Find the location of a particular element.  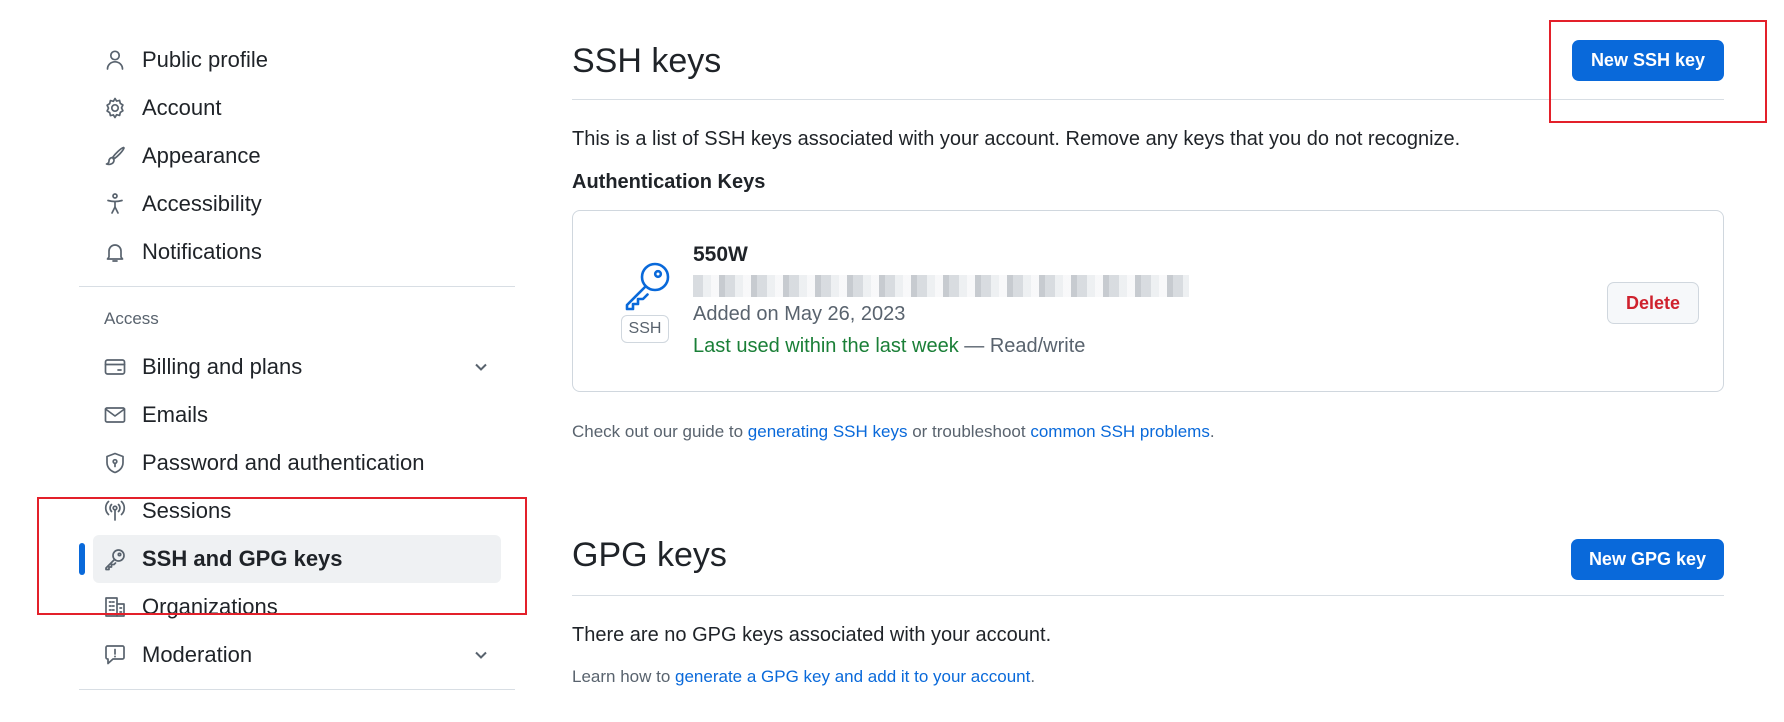

sidebar-item-label: Sessions is located at coordinates (187, 510).